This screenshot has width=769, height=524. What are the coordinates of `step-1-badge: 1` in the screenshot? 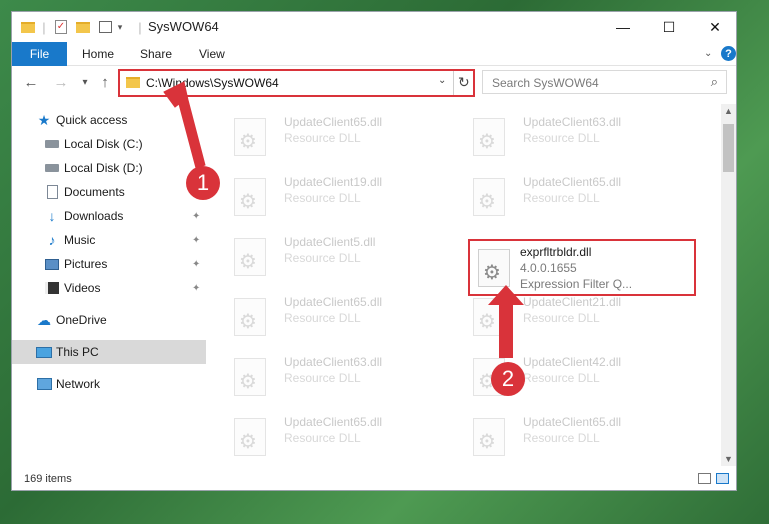 It's located at (203, 183).